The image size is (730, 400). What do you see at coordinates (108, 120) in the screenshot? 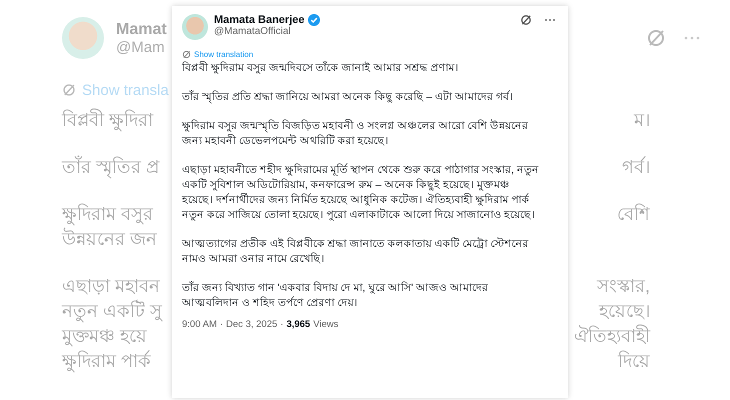
I see `faded-text: বিপ্লবী ক্ষুদিরা` at bounding box center [108, 120].